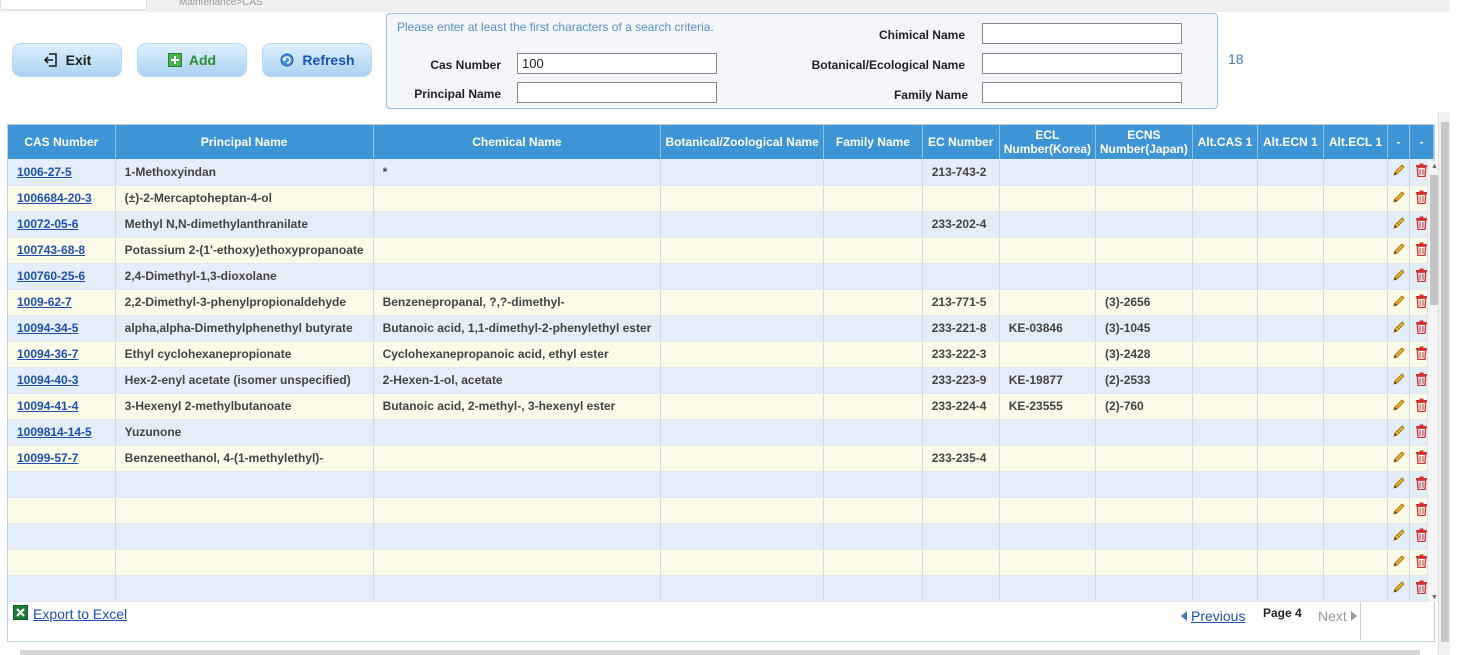  What do you see at coordinates (873, 142) in the screenshot?
I see `column-header-4: Family Name` at bounding box center [873, 142].